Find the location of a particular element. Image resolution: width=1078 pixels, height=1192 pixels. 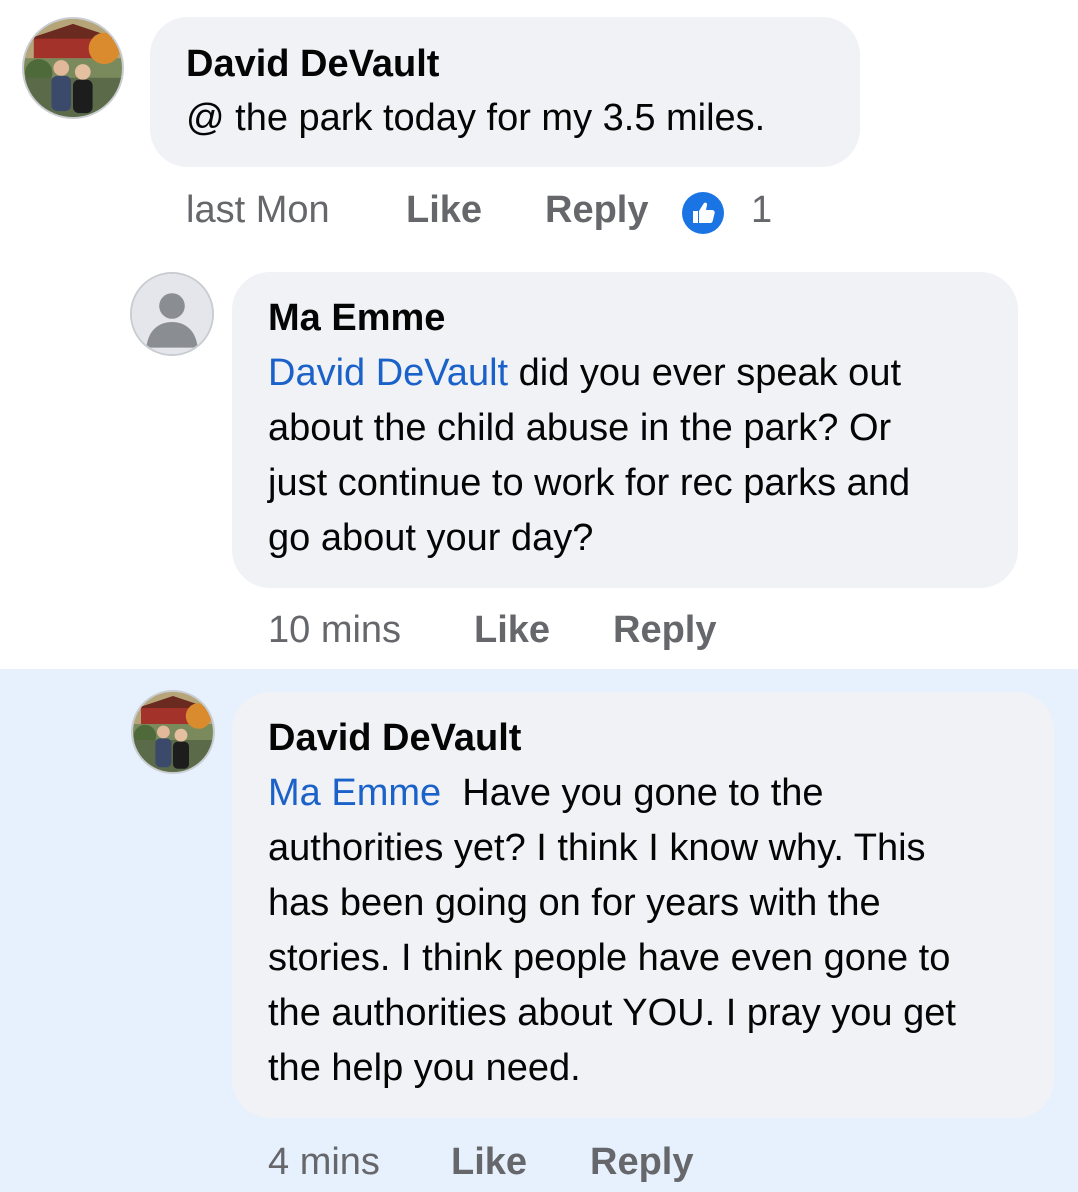

comment-author: Ma Emme is located at coordinates (356, 318).